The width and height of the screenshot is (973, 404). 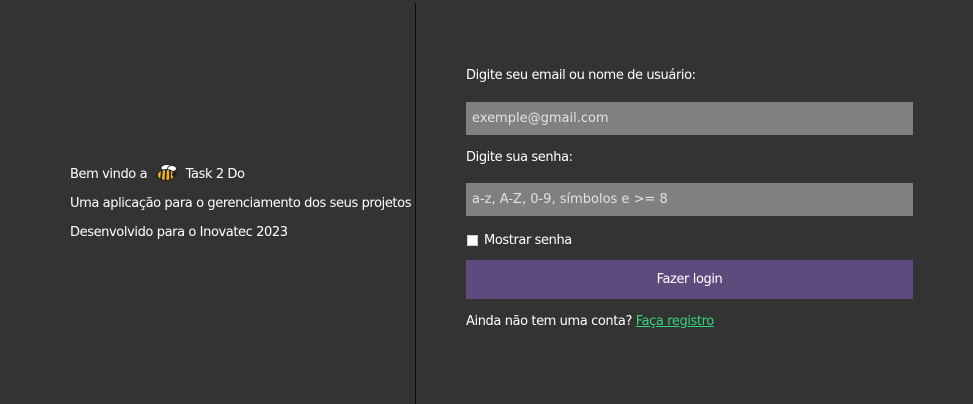 I want to click on password-input, so click(x=689, y=199).